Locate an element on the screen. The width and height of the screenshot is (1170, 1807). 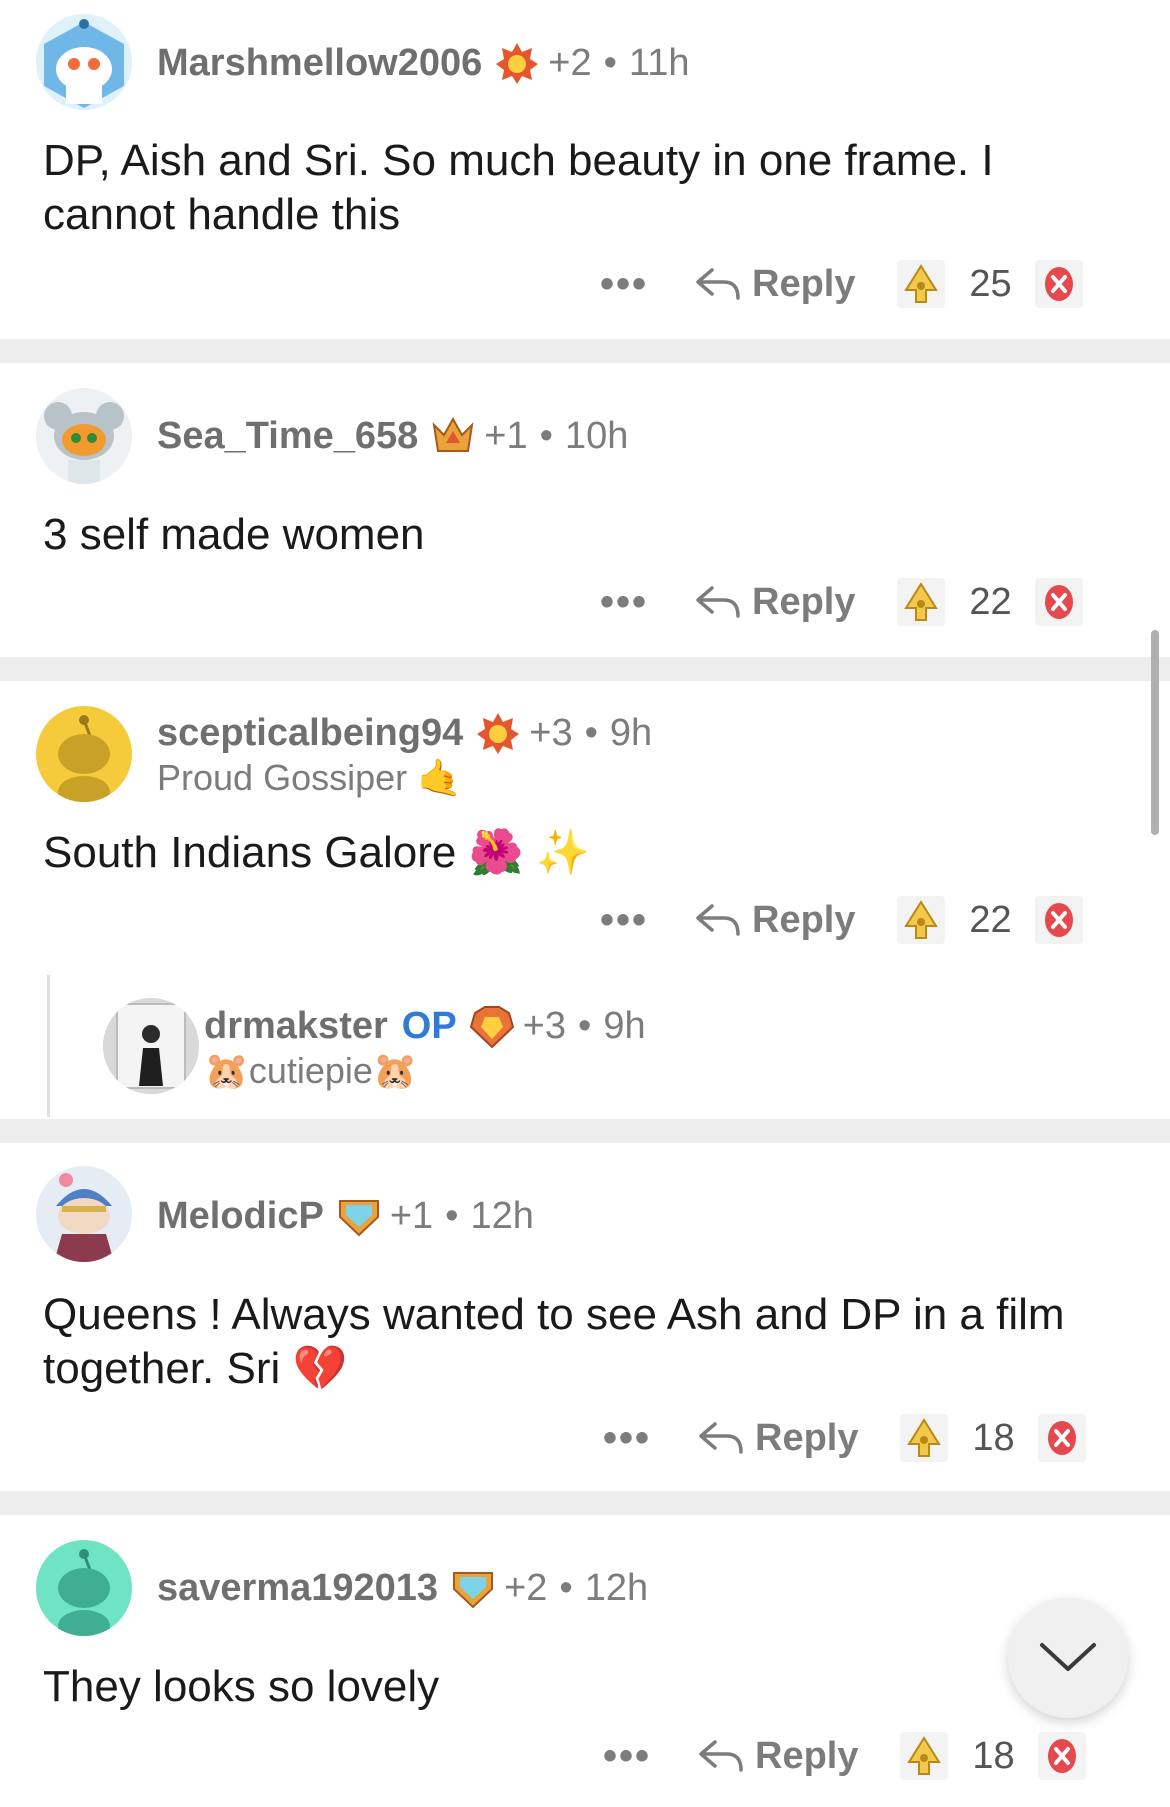
comment-meta: Sea_Time_658 +1 • 10h is located at coordinates (392, 436).